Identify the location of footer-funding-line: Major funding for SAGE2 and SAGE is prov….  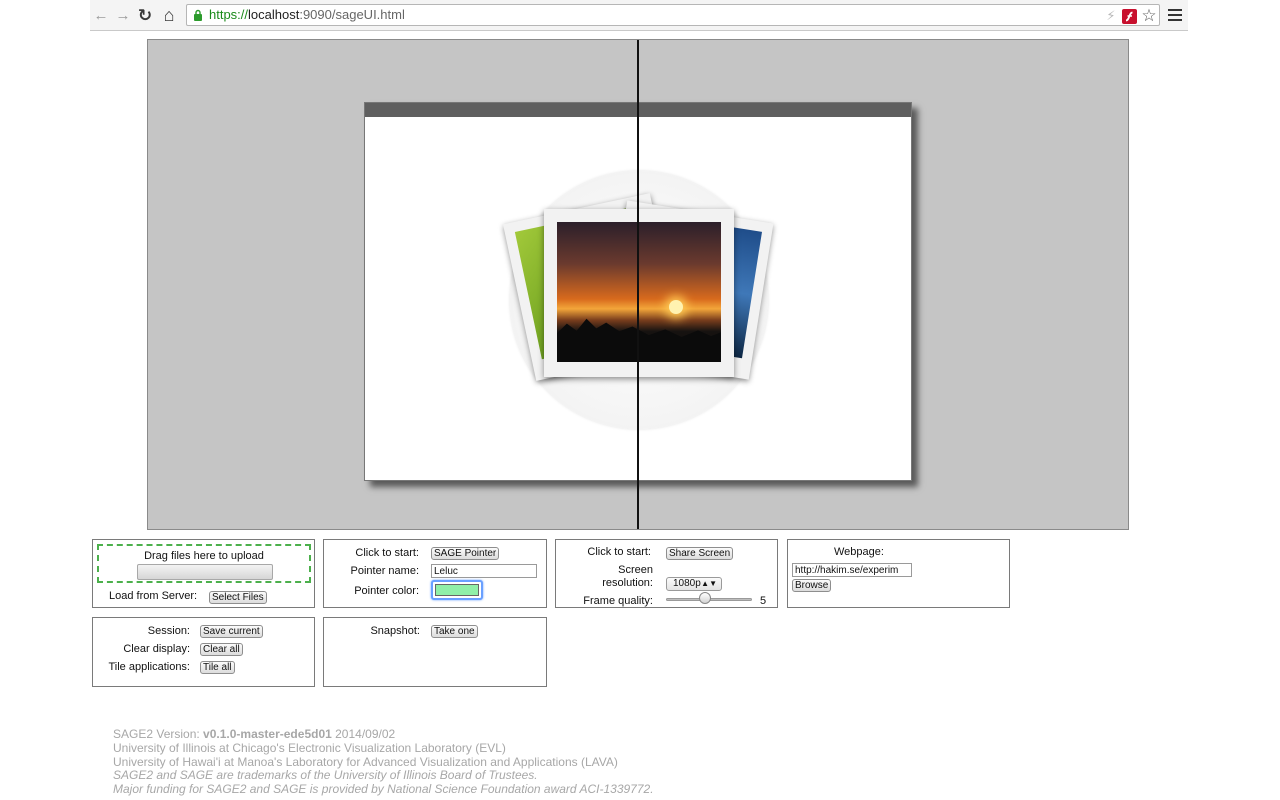
(383, 789).